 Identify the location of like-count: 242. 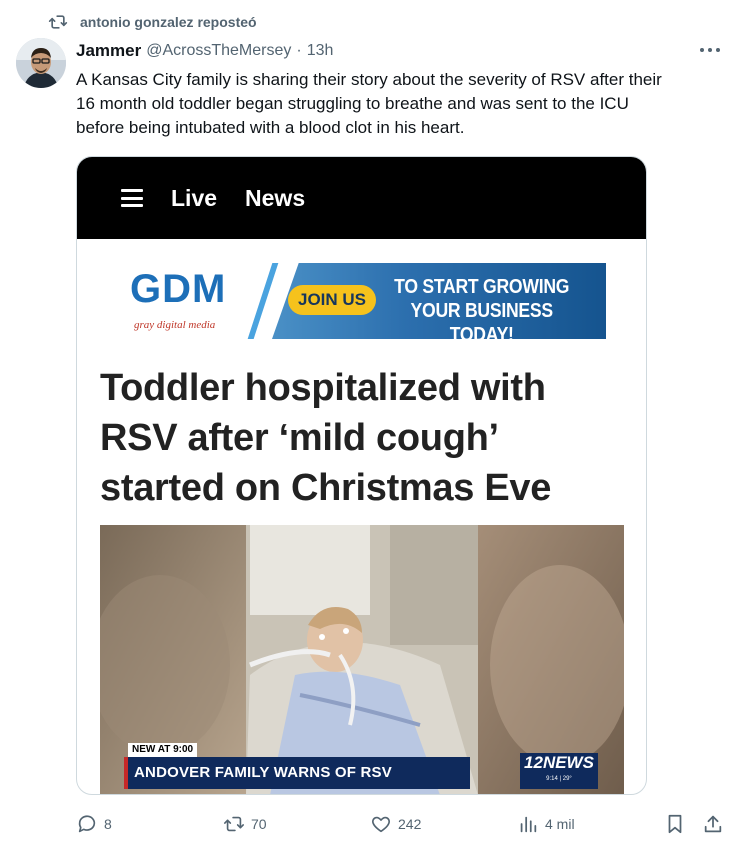
(410, 824).